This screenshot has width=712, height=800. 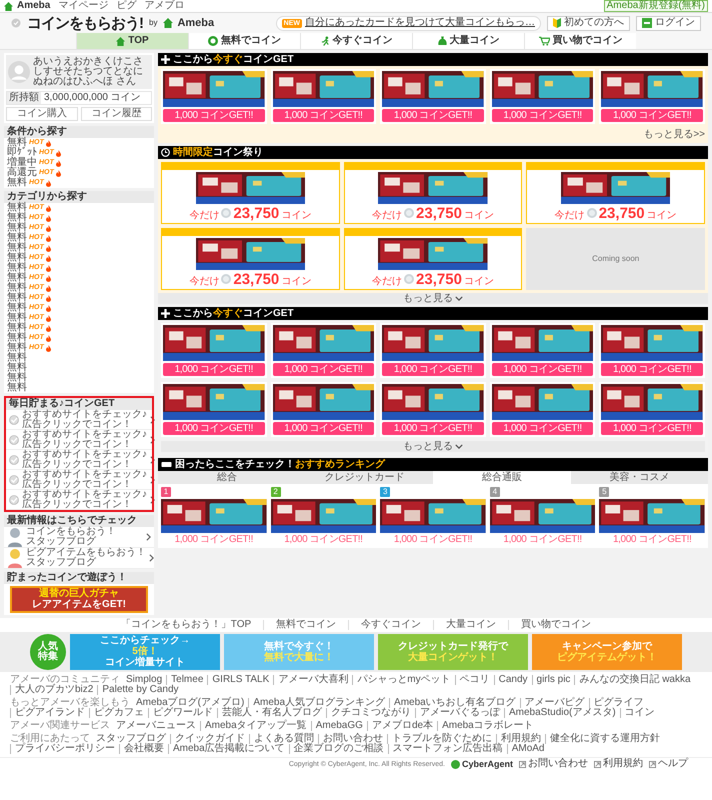 I want to click on footer-link: 会社概要, so click(x=143, y=749).